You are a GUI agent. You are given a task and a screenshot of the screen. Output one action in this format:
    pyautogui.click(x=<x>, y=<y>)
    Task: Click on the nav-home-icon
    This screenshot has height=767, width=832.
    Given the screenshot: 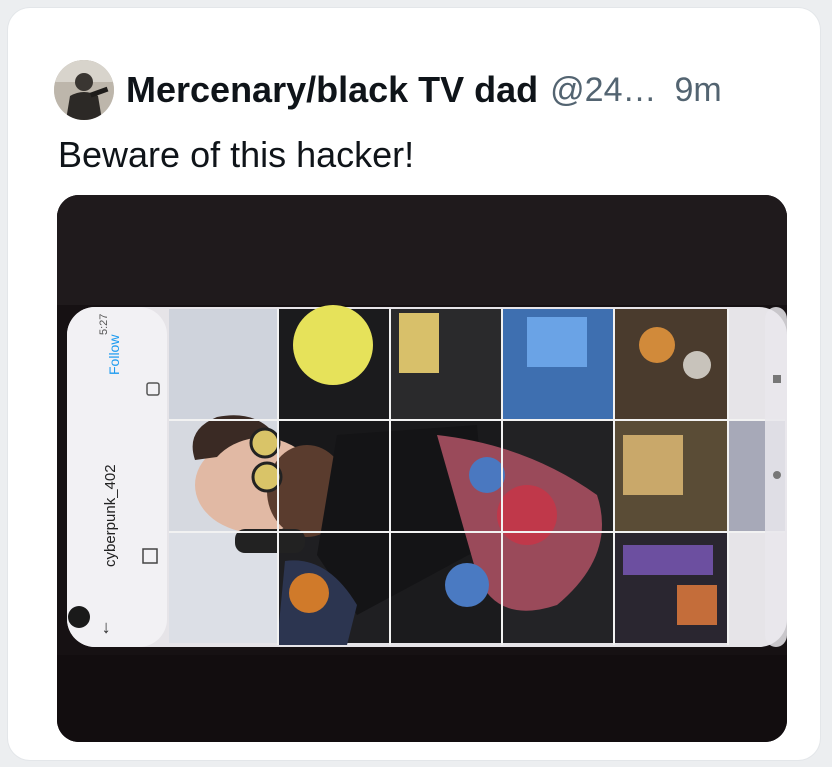 What is the action you would take?
    pyautogui.click(x=777, y=475)
    